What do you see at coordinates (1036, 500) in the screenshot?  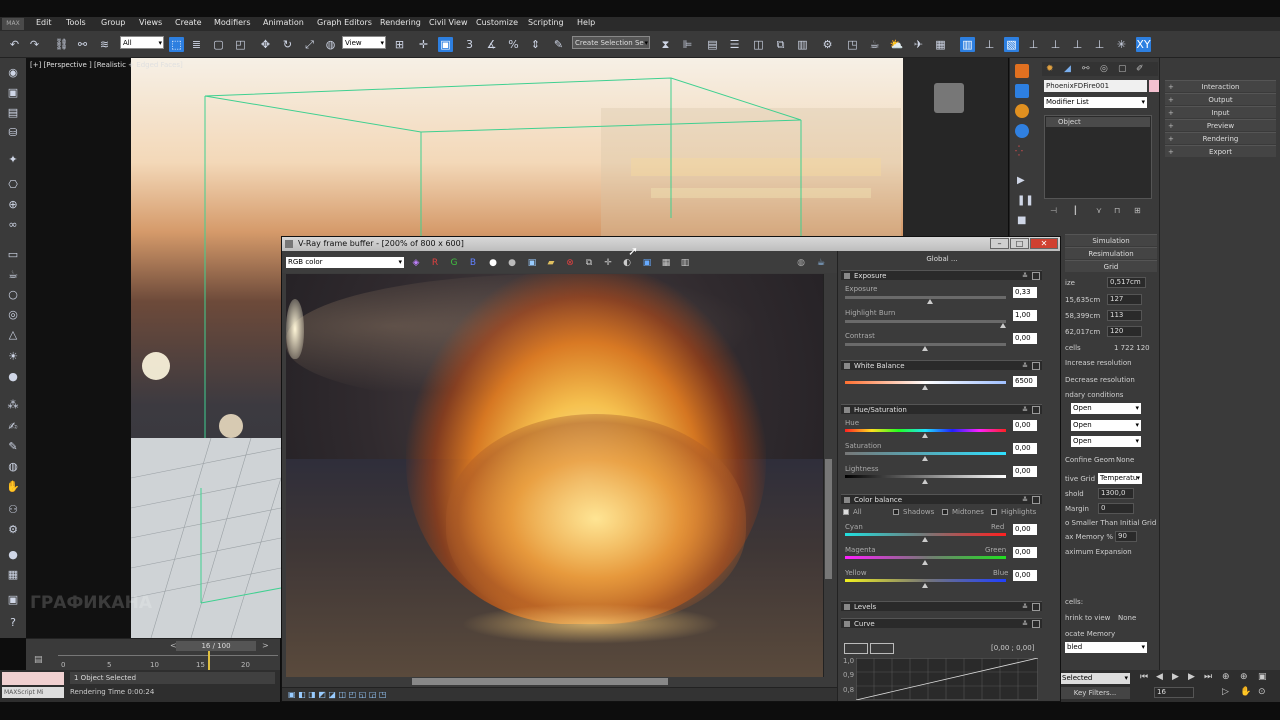 I see `menu-icon` at bounding box center [1036, 500].